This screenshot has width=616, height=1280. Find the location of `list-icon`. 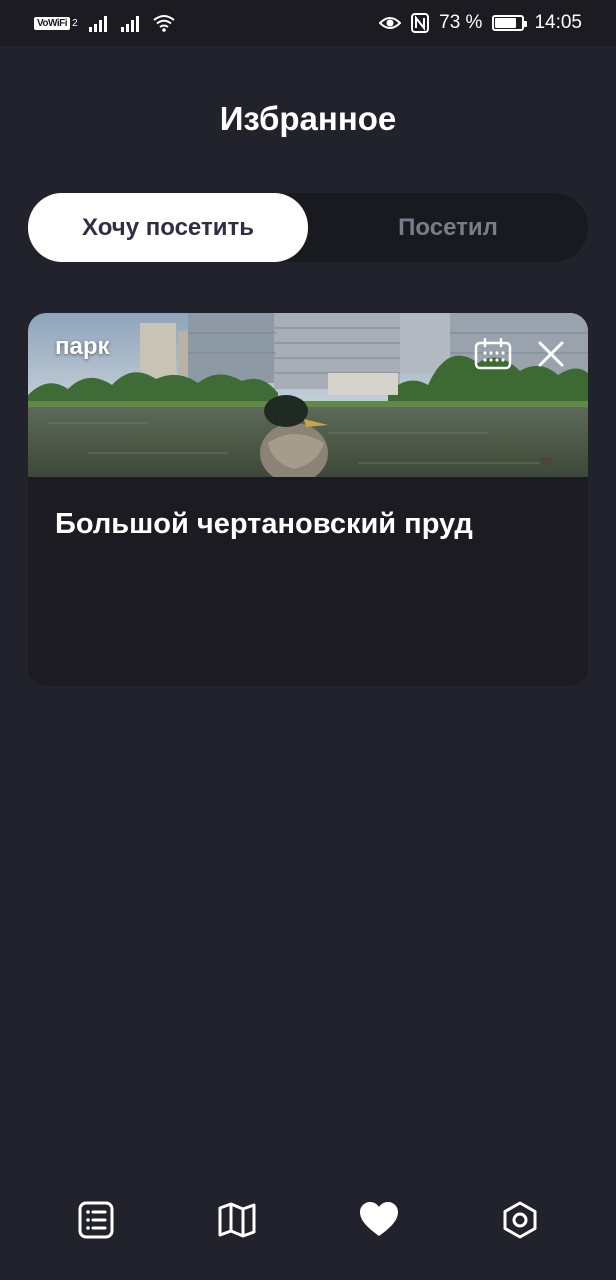

list-icon is located at coordinates (96, 1220).